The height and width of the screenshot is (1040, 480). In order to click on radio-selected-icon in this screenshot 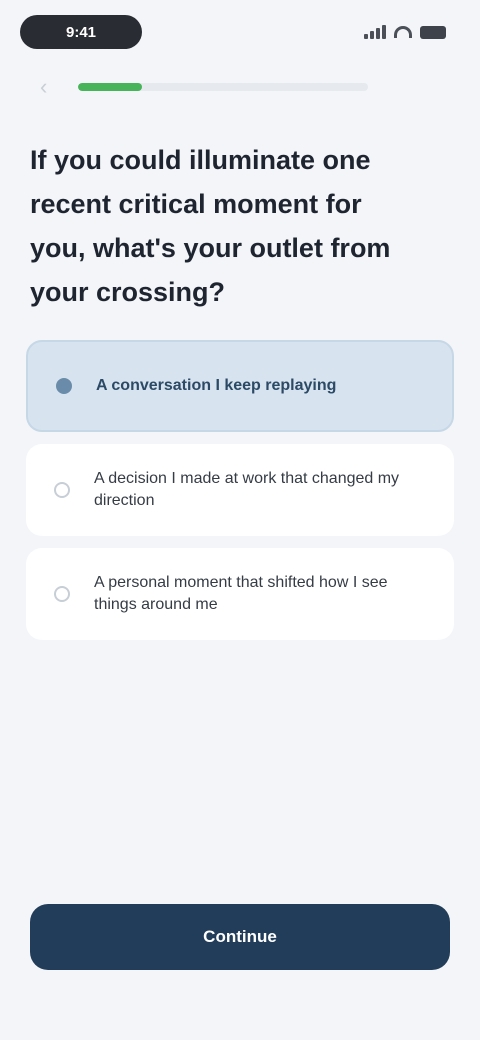, I will do `click(64, 386)`.